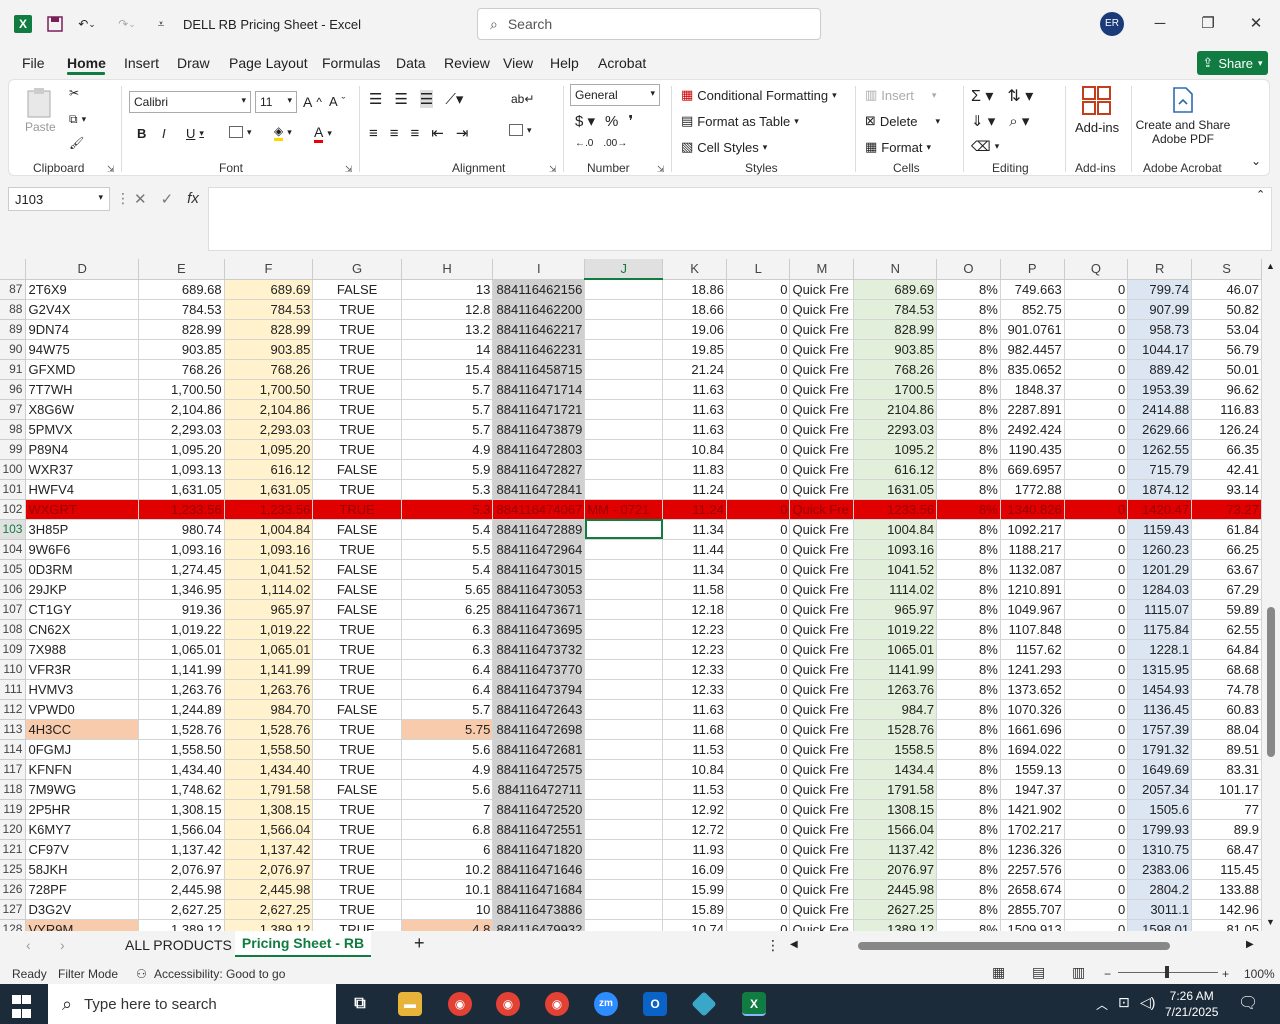 The width and height of the screenshot is (1280, 1024). What do you see at coordinates (1160, 889) in the screenshot?
I see `cell-r: 2804.2` at bounding box center [1160, 889].